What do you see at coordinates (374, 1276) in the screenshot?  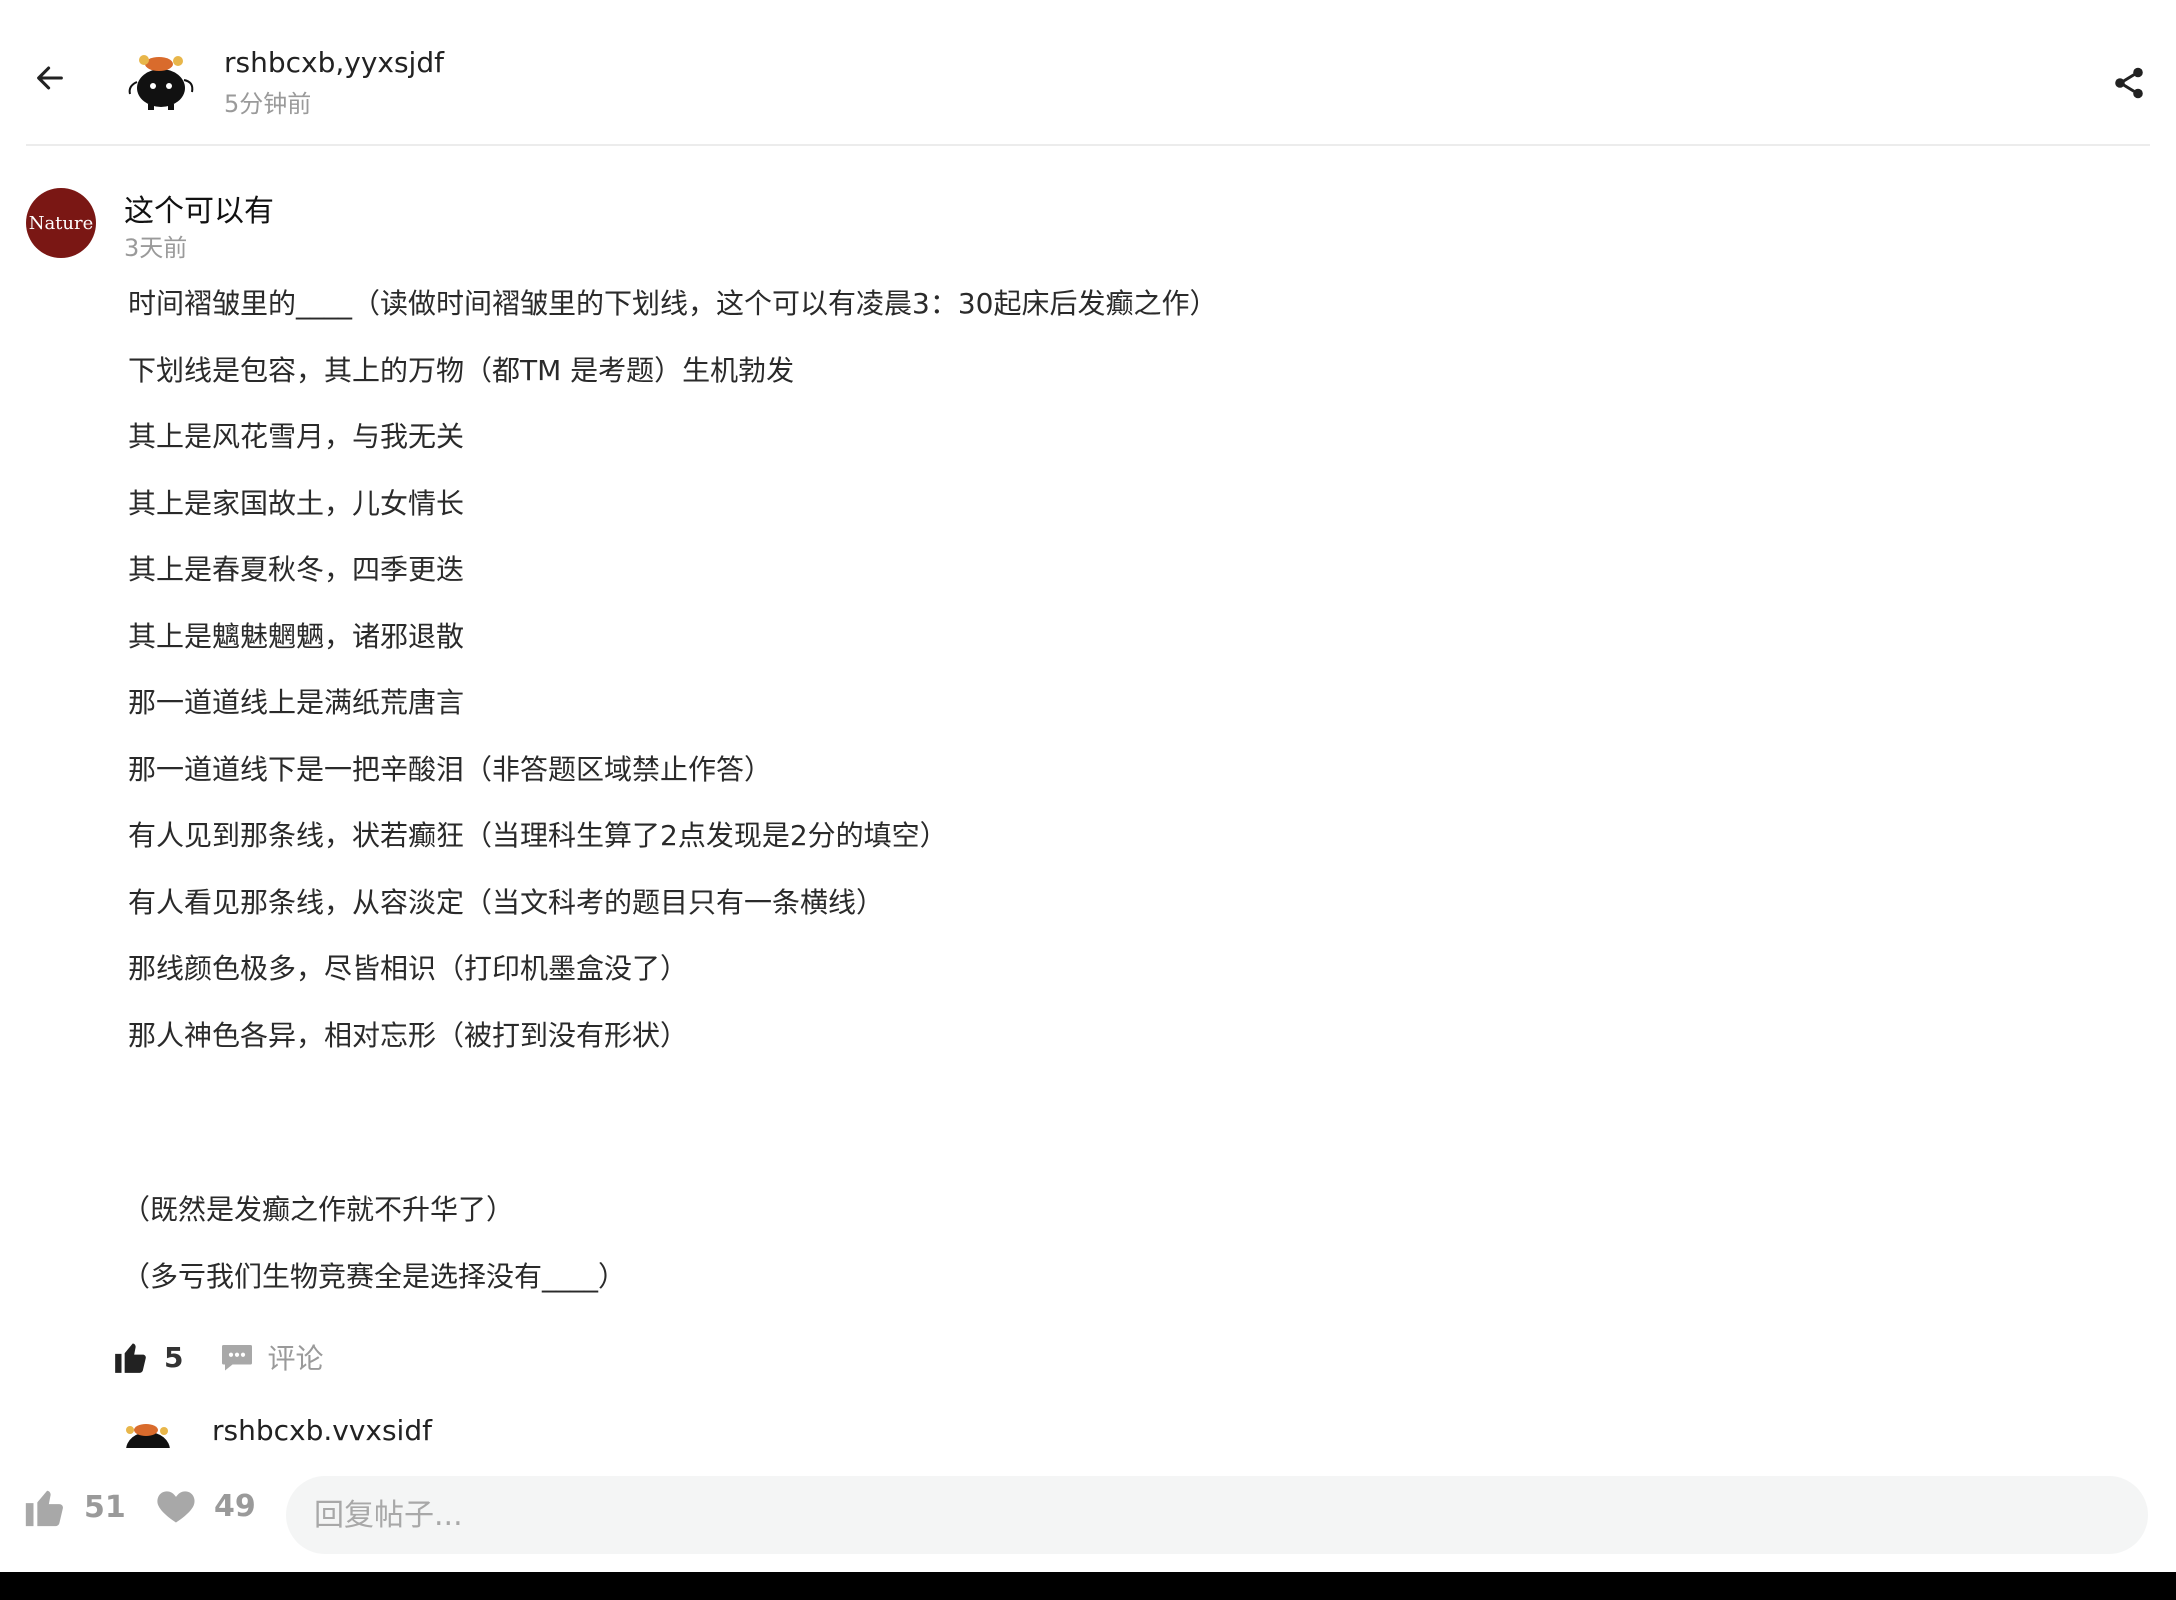 I see `post-afterword-line: （多亏我们生物竞赛全是选择没有____）` at bounding box center [374, 1276].